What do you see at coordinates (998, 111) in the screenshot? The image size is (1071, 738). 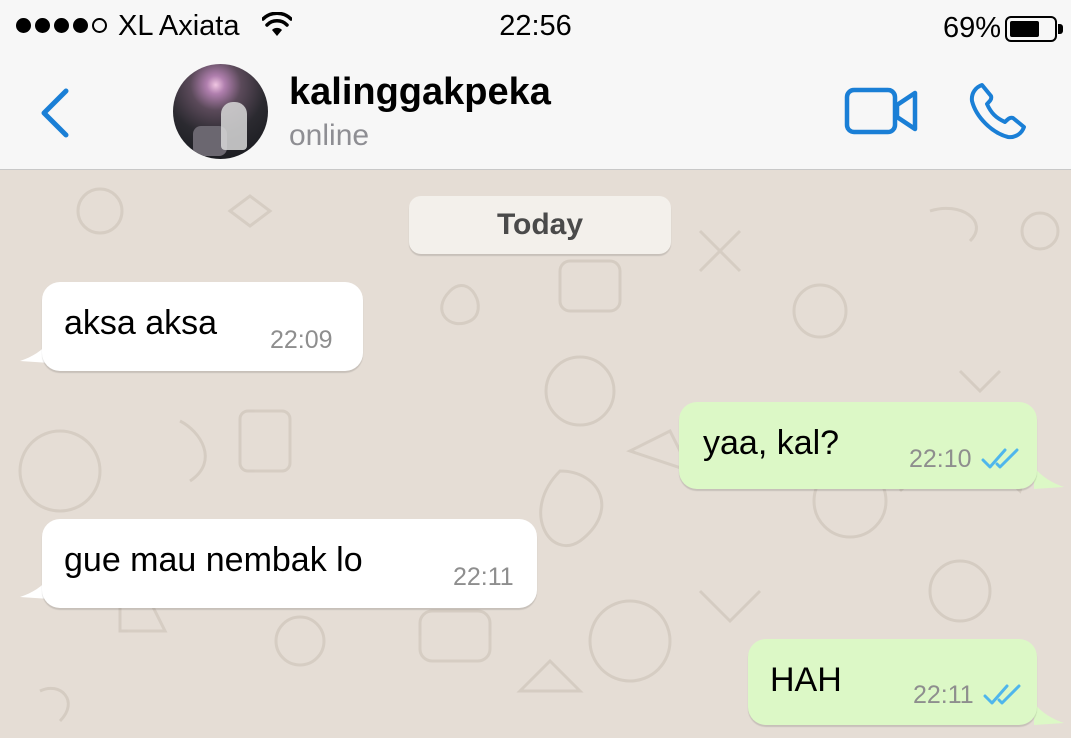 I see `phone-icon` at bounding box center [998, 111].